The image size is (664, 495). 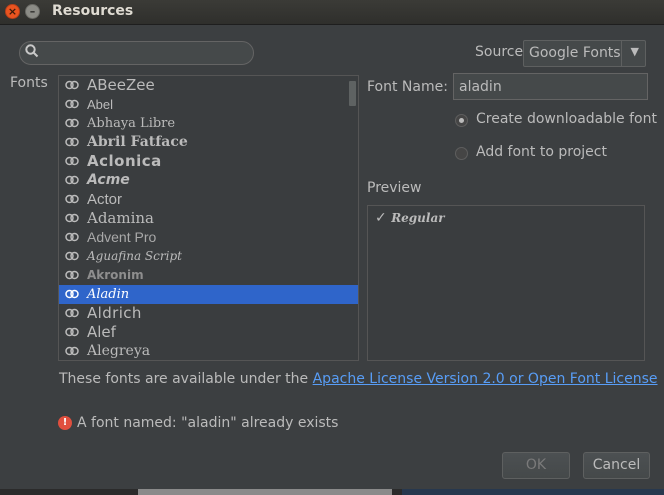 What do you see at coordinates (208, 332) in the screenshot?
I see `font-list-item: Alef` at bounding box center [208, 332].